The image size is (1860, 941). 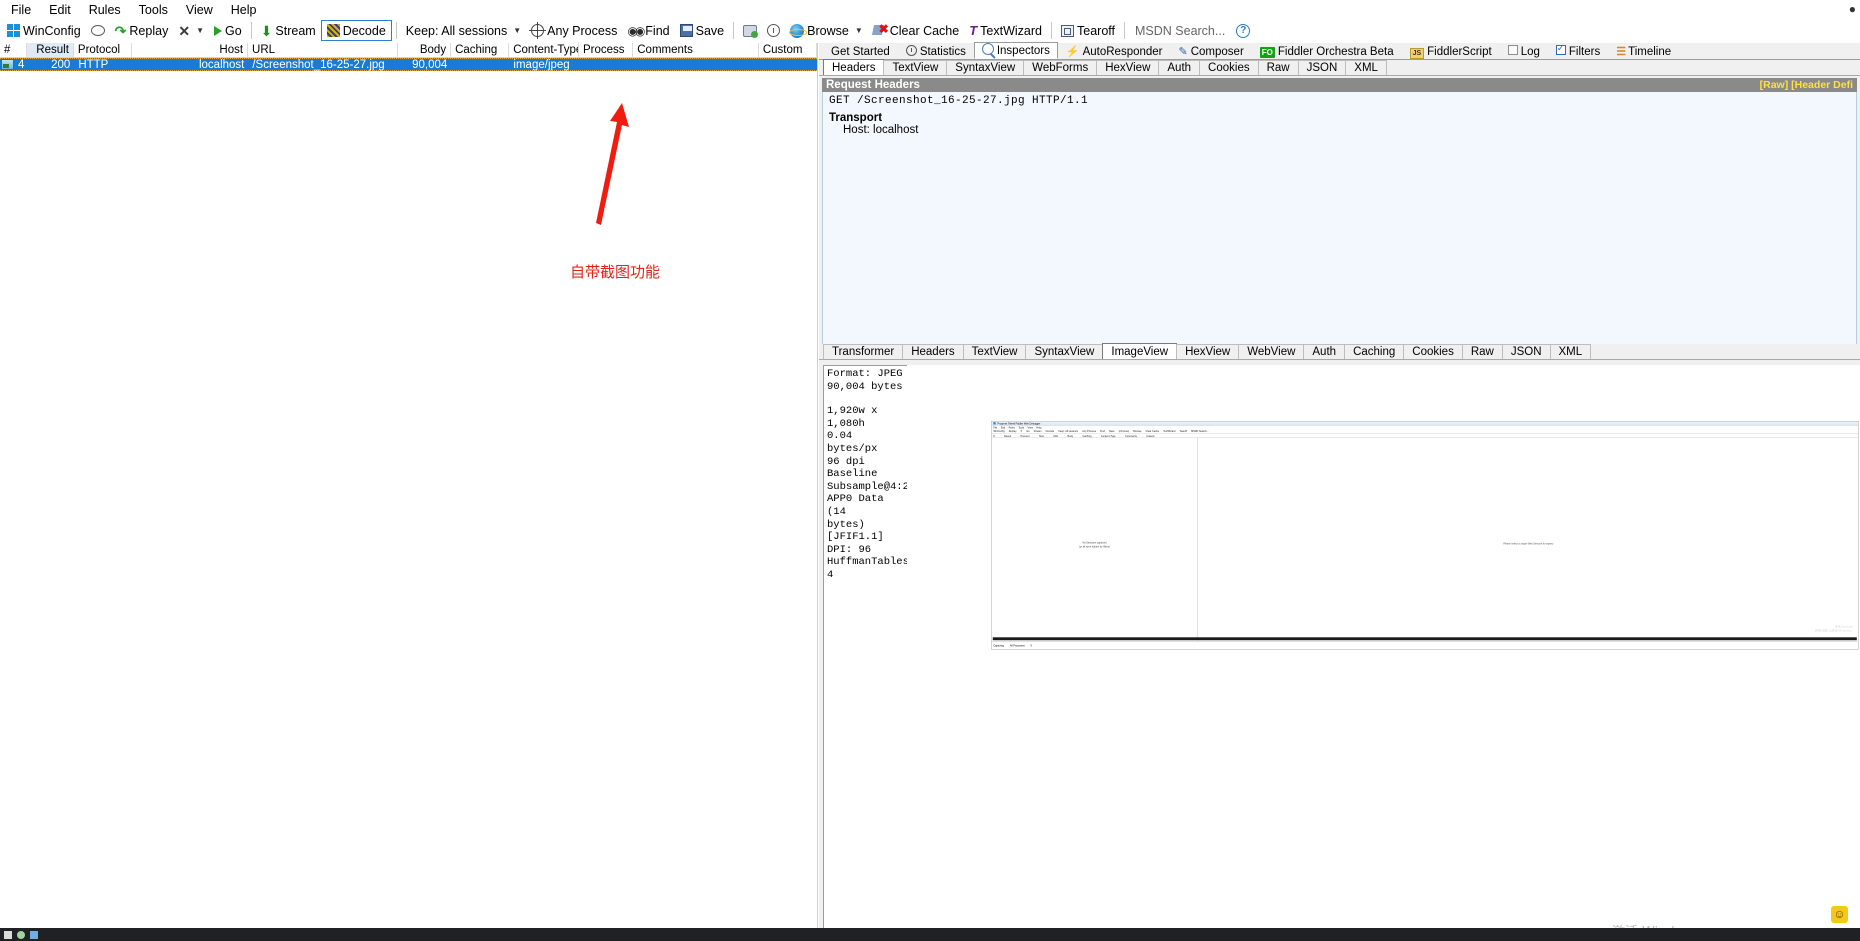 I want to click on image-metadata-line: DPI: 96, so click(x=849, y=549).